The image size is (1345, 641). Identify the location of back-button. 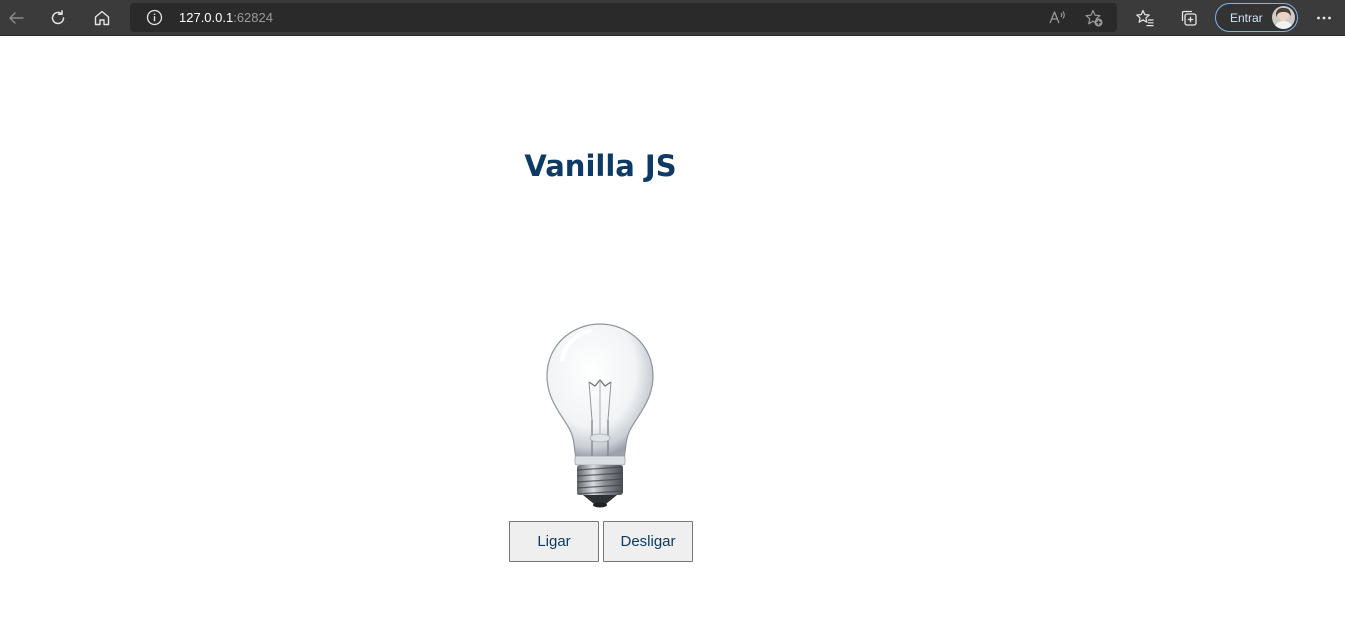
(16, 18).